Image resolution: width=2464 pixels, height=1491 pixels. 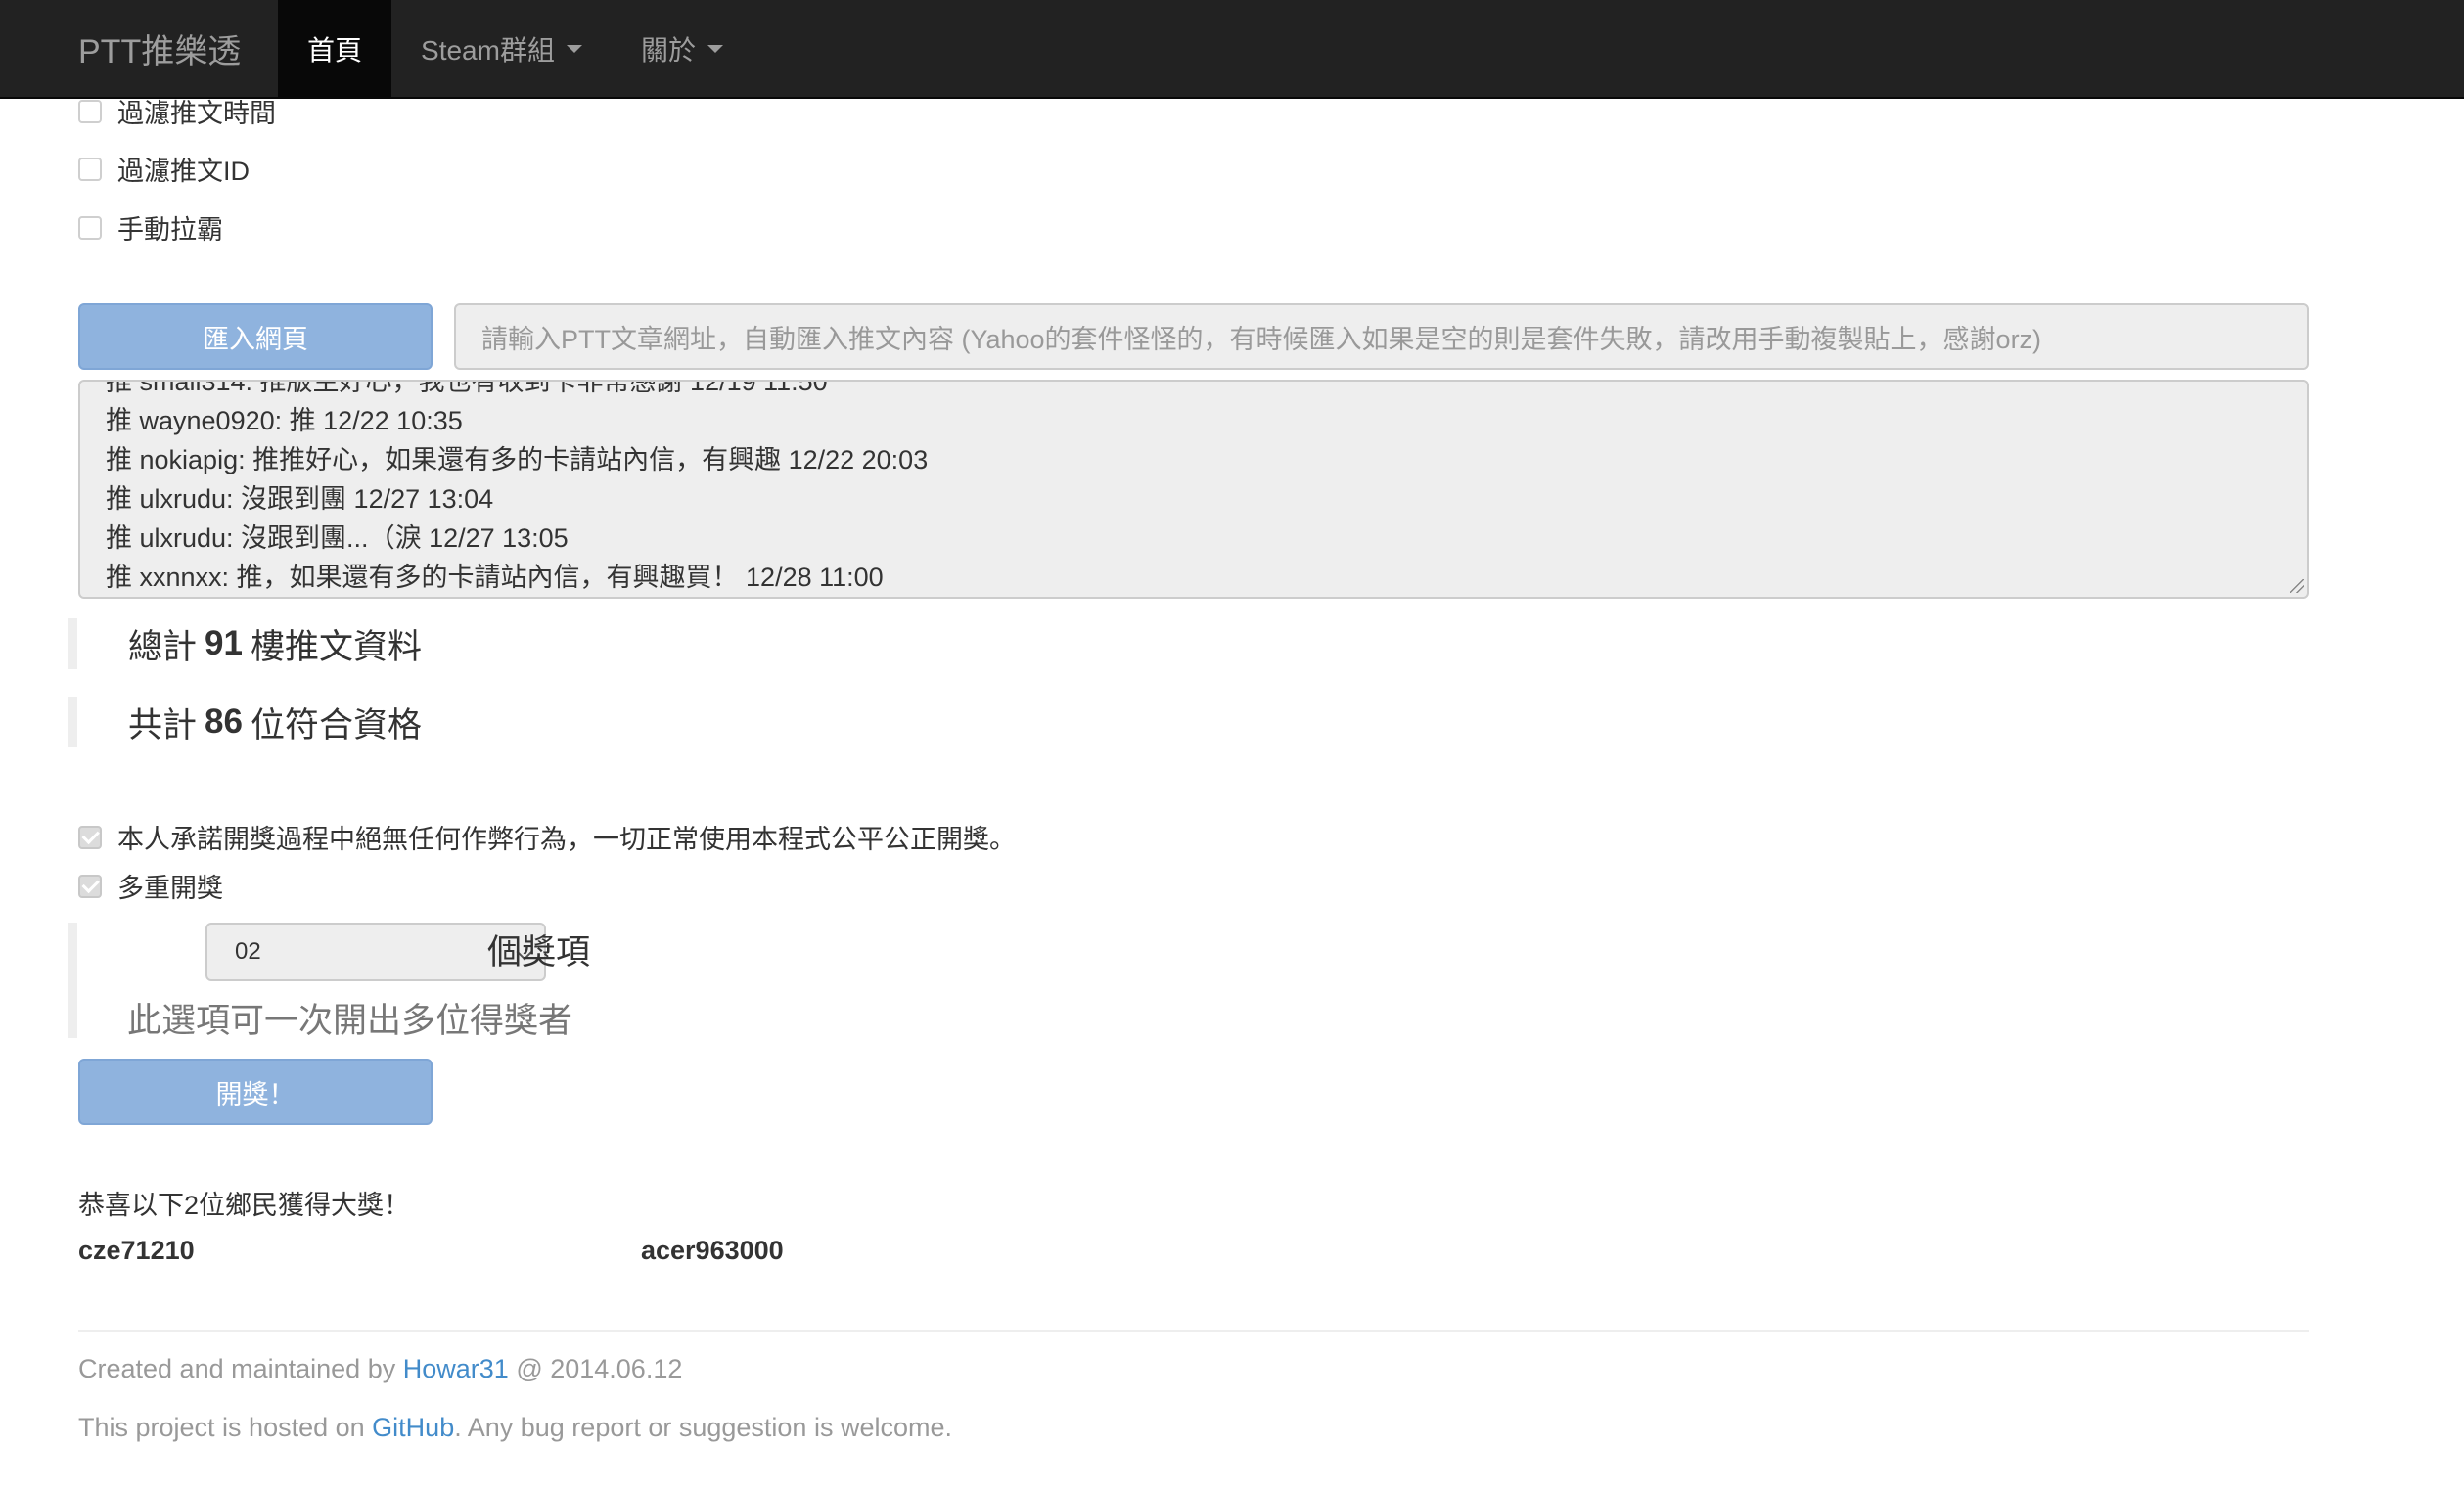 I want to click on footer-divider, so click(x=1193, y=1331).